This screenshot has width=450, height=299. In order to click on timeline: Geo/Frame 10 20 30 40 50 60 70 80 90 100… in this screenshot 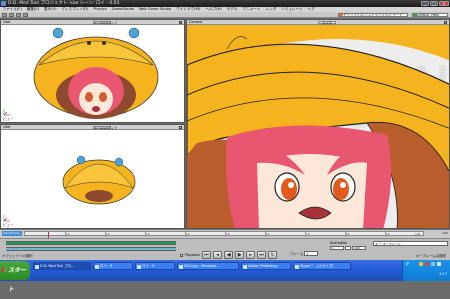, I will do `click(225, 233)`.